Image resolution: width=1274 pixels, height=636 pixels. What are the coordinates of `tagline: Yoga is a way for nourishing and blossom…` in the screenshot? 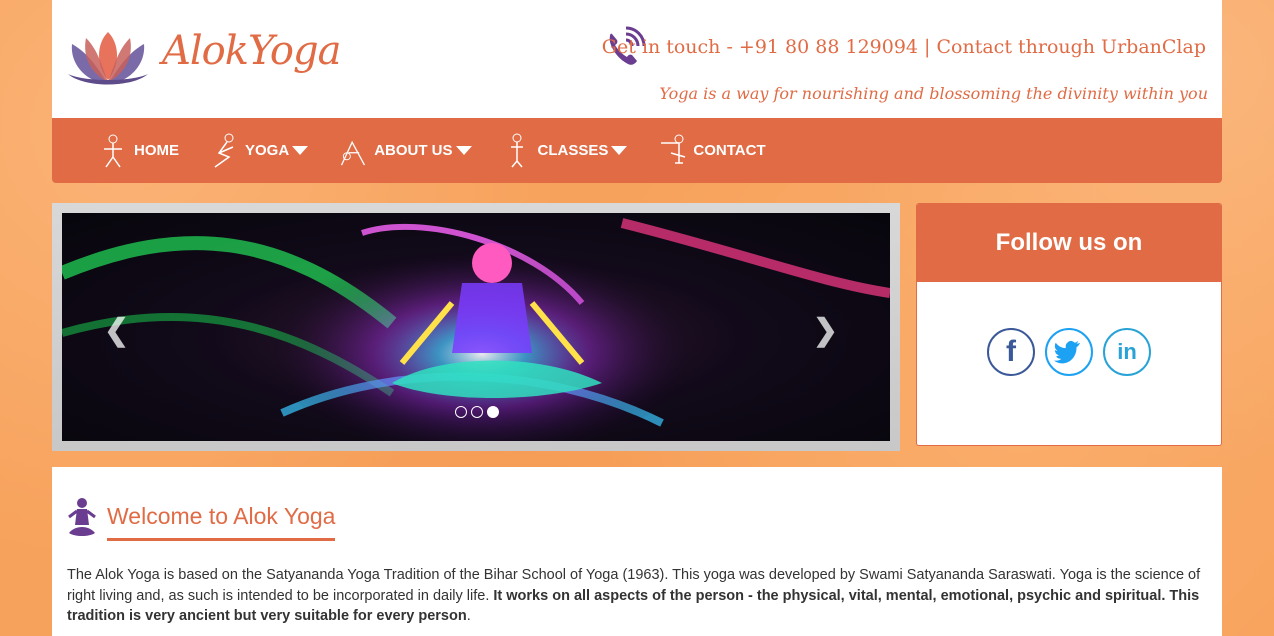 It's located at (933, 93).